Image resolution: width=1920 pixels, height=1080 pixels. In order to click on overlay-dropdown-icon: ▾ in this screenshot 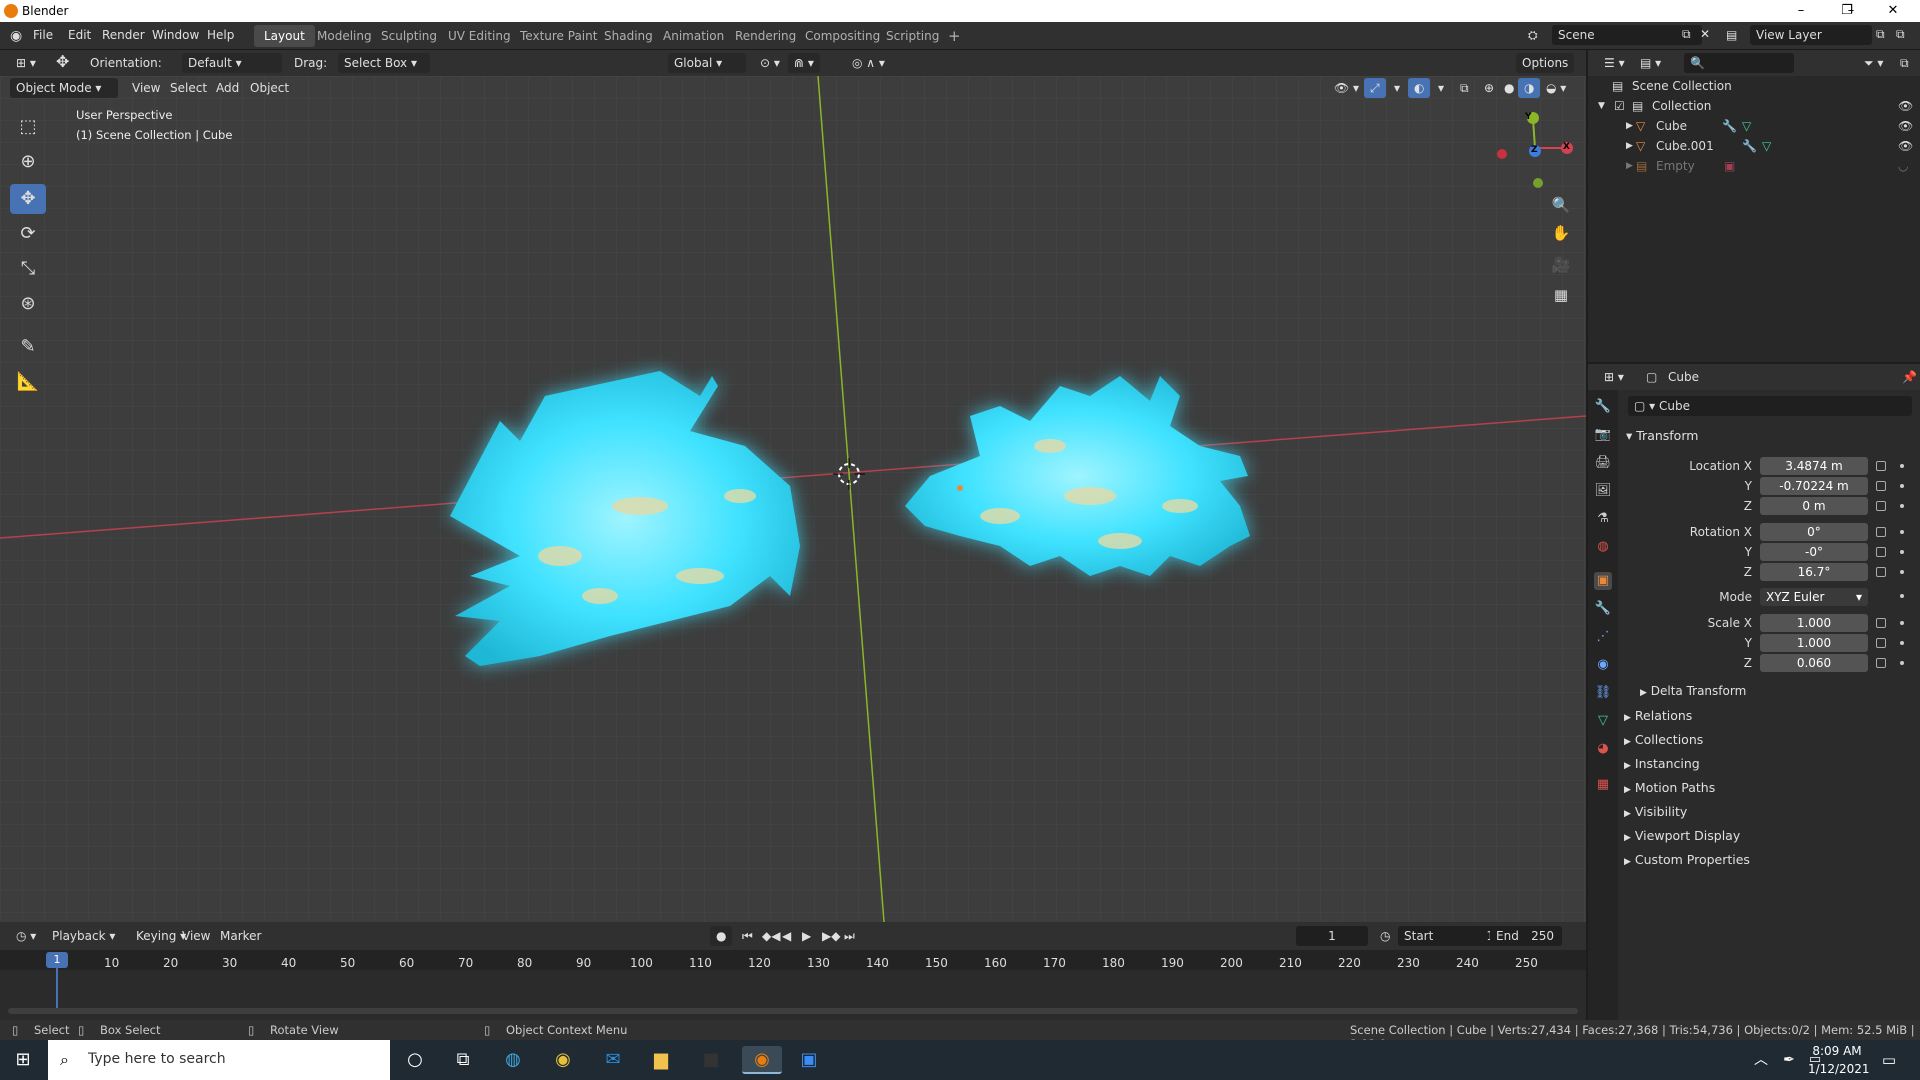, I will do `click(1441, 88)`.